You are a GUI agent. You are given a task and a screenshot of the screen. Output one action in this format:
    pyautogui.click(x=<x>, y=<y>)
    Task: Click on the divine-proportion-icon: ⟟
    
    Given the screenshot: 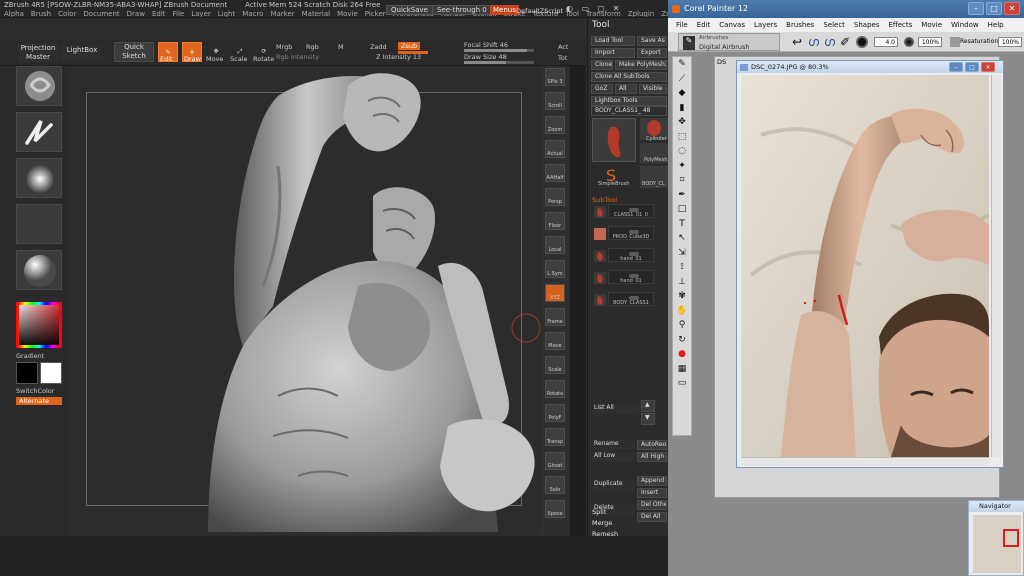 What is the action you would take?
    pyautogui.click(x=682, y=267)
    